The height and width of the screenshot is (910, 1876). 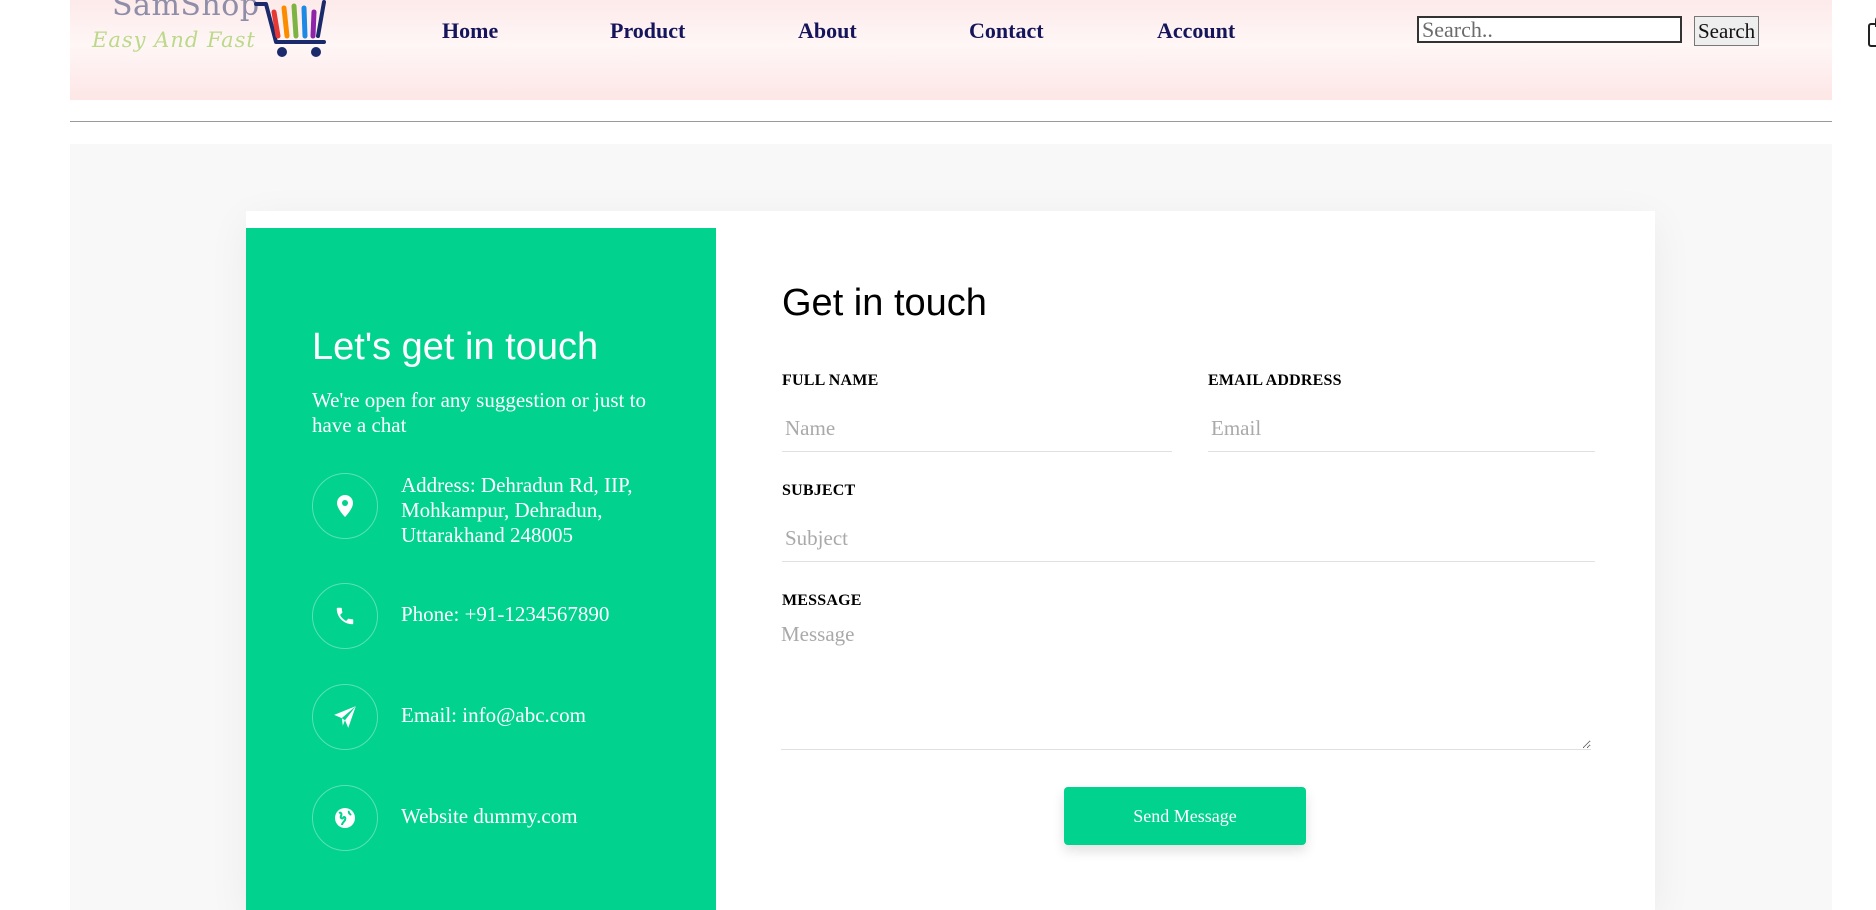 What do you see at coordinates (819, 490) in the screenshot?
I see `subject-label: SUBJECT` at bounding box center [819, 490].